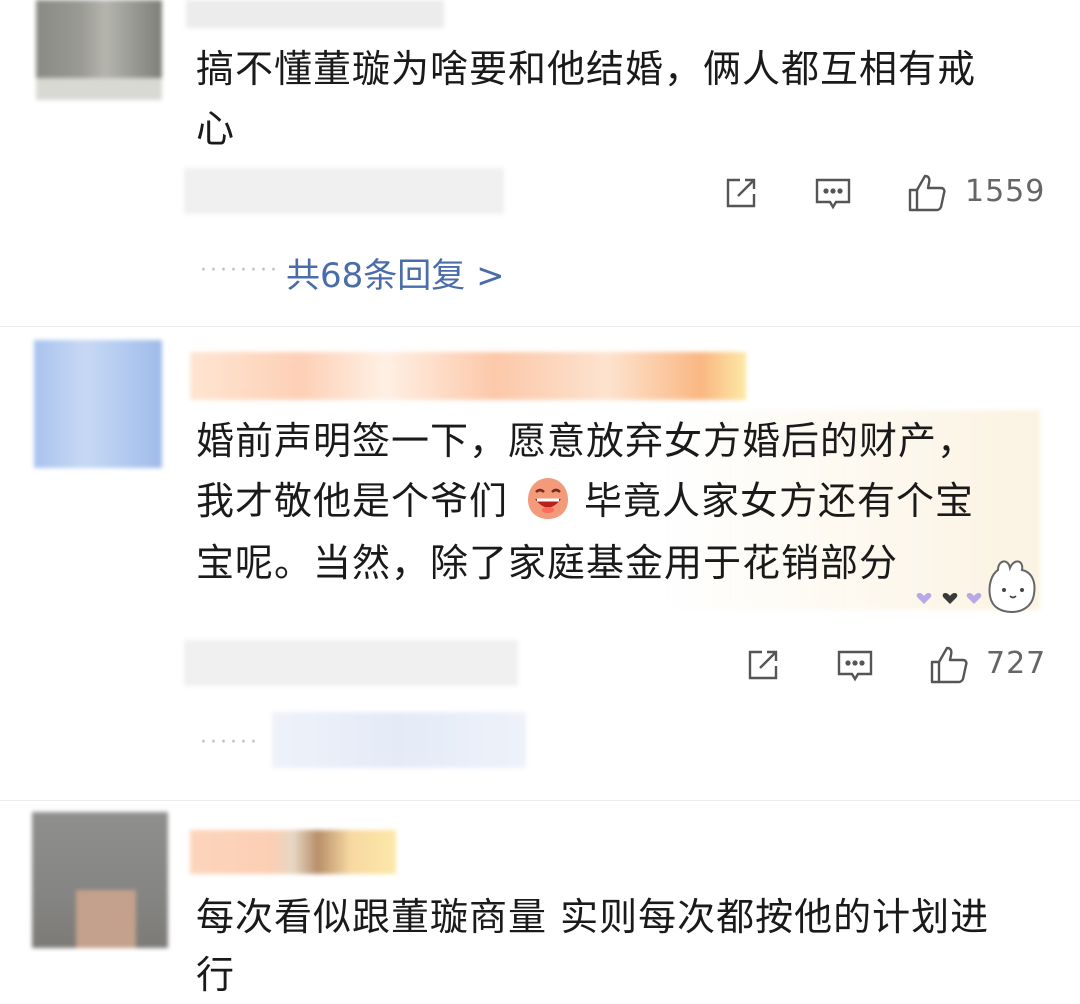 This screenshot has height=1004, width=1080. I want to click on reply-dots: ······, so click(230, 742).